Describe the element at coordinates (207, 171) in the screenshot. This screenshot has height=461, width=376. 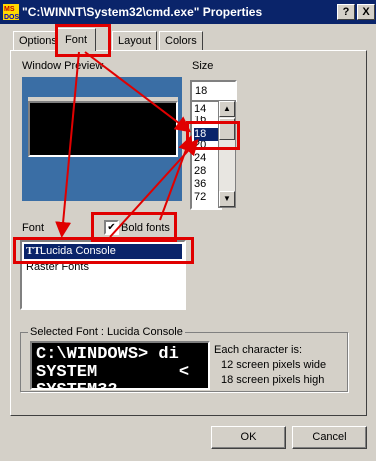
I see `size-option: 28` at that location.